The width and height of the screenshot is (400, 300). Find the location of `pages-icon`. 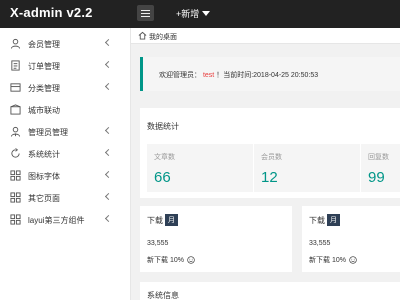

pages-icon is located at coordinates (15, 197).